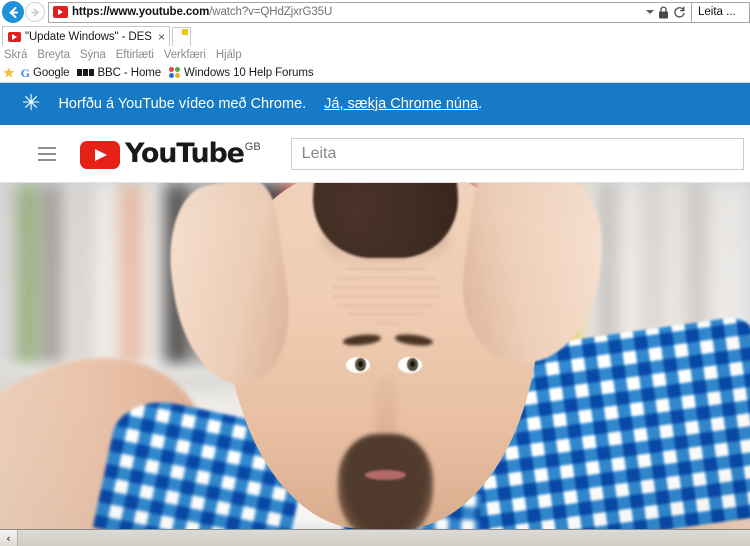  What do you see at coordinates (141, 12) in the screenshot?
I see `url-scheme: https://www.youtube.com` at bounding box center [141, 12].